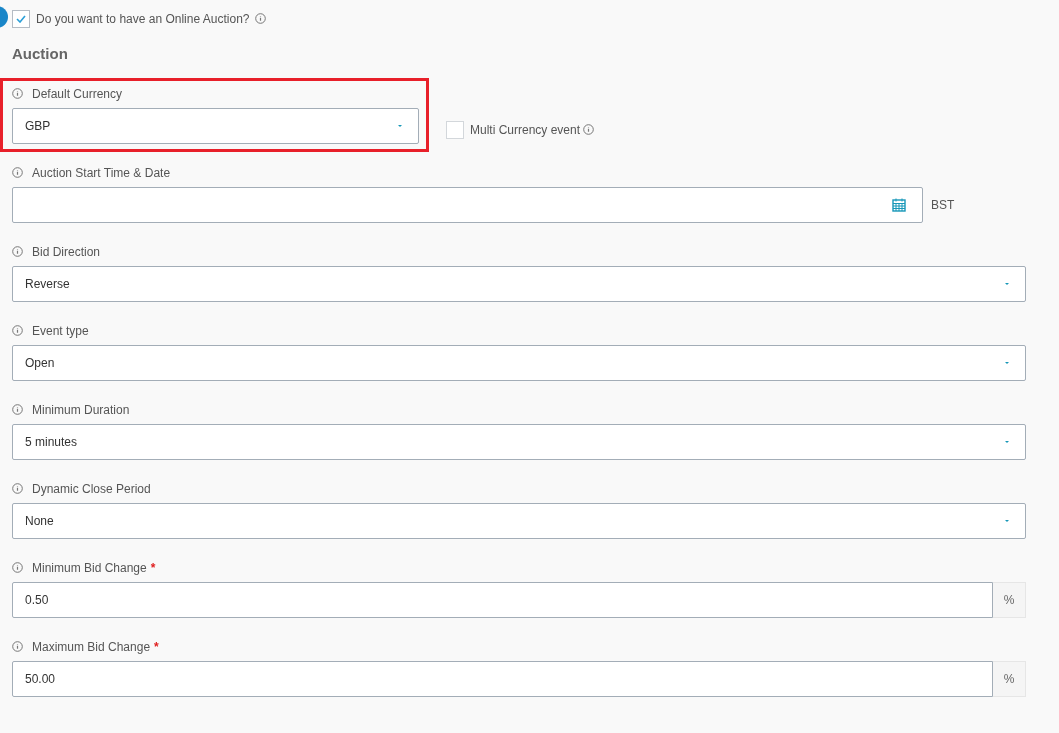 This screenshot has width=1059, height=733. What do you see at coordinates (502, 600) in the screenshot?
I see `input-field: 0.50` at bounding box center [502, 600].